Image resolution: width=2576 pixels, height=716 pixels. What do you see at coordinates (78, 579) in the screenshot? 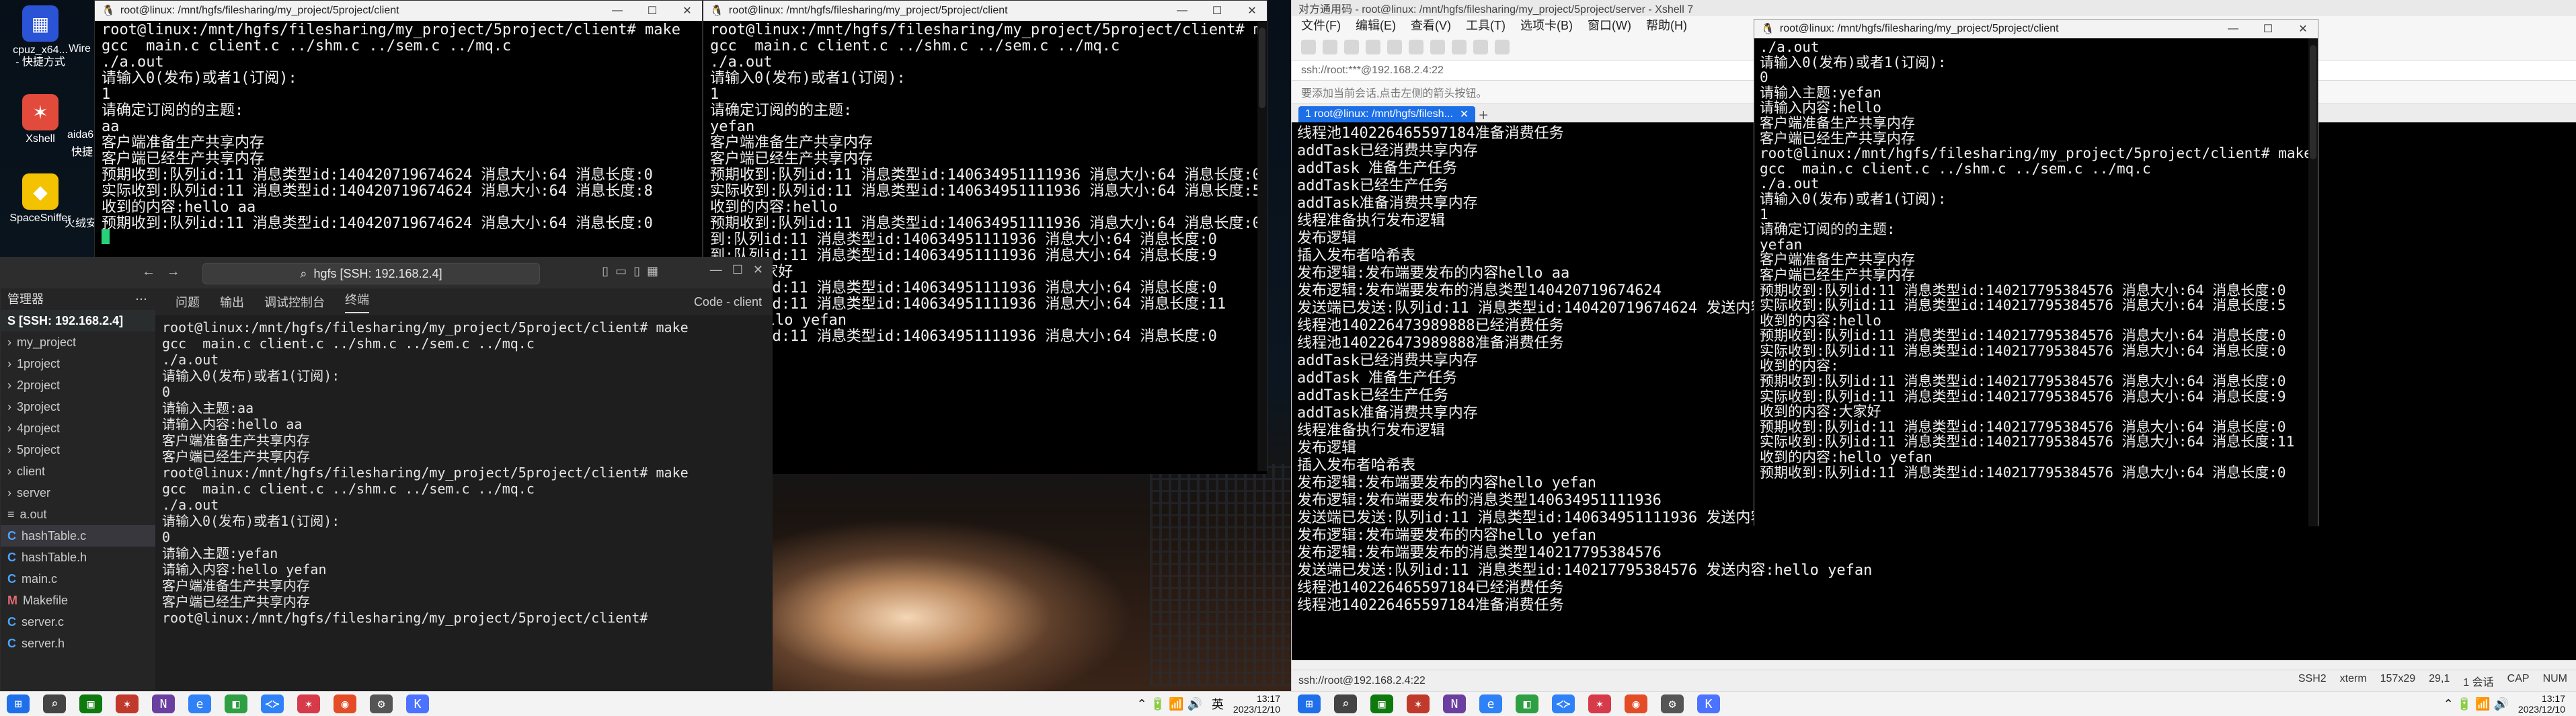
I see `explorer-item: Cmain.c` at bounding box center [78, 579].